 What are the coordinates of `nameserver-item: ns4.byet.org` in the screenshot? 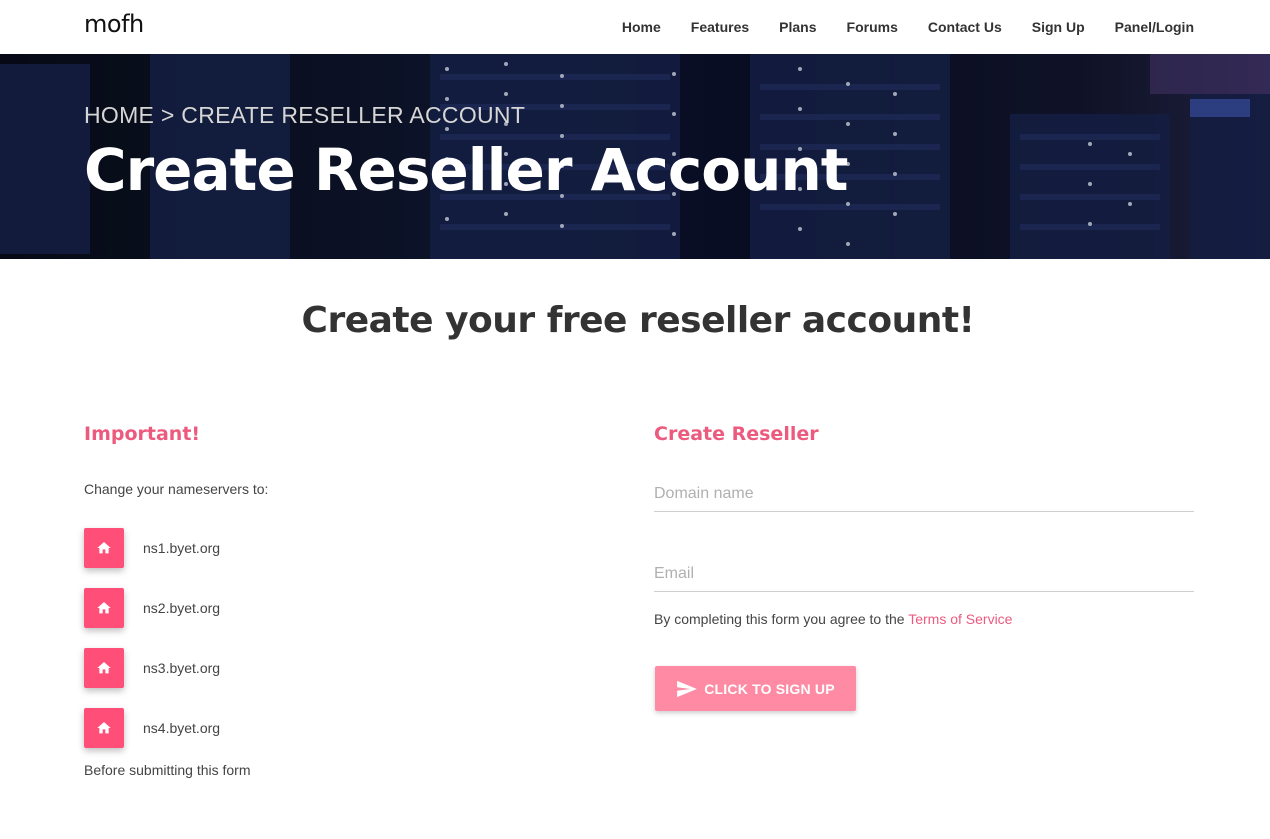 It's located at (152, 728).